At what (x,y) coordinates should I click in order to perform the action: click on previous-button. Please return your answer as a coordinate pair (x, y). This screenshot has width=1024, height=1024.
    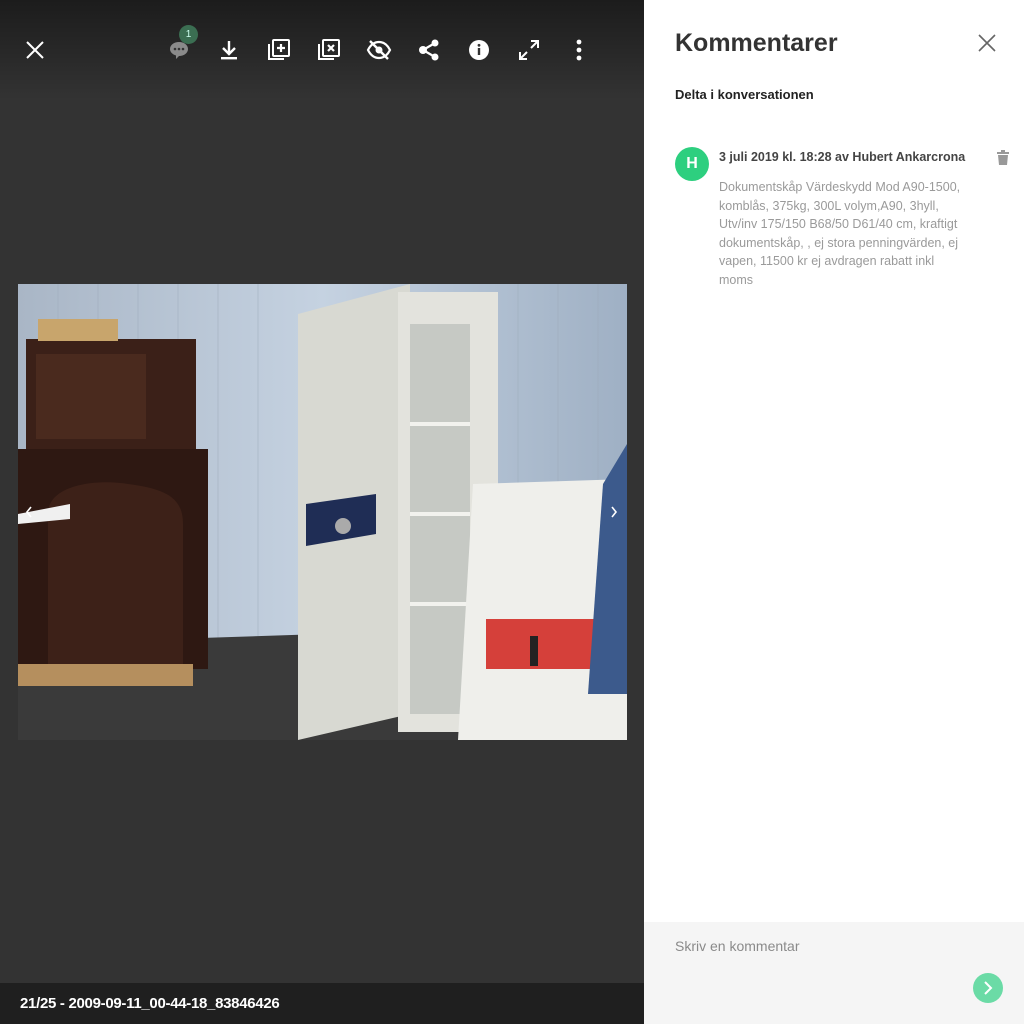
    Looking at the image, I should click on (29, 512).